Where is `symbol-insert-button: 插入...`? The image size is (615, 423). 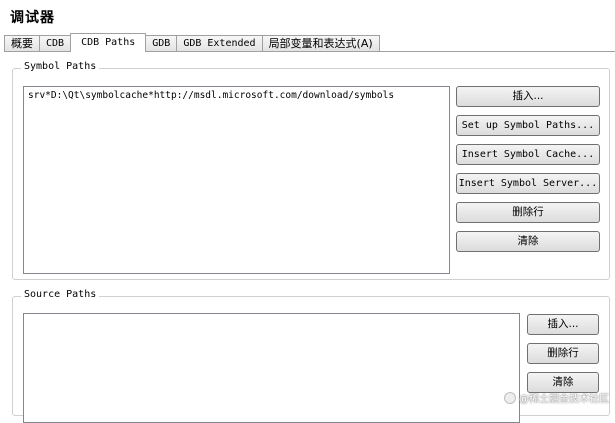 symbol-insert-button: 插入... is located at coordinates (528, 96).